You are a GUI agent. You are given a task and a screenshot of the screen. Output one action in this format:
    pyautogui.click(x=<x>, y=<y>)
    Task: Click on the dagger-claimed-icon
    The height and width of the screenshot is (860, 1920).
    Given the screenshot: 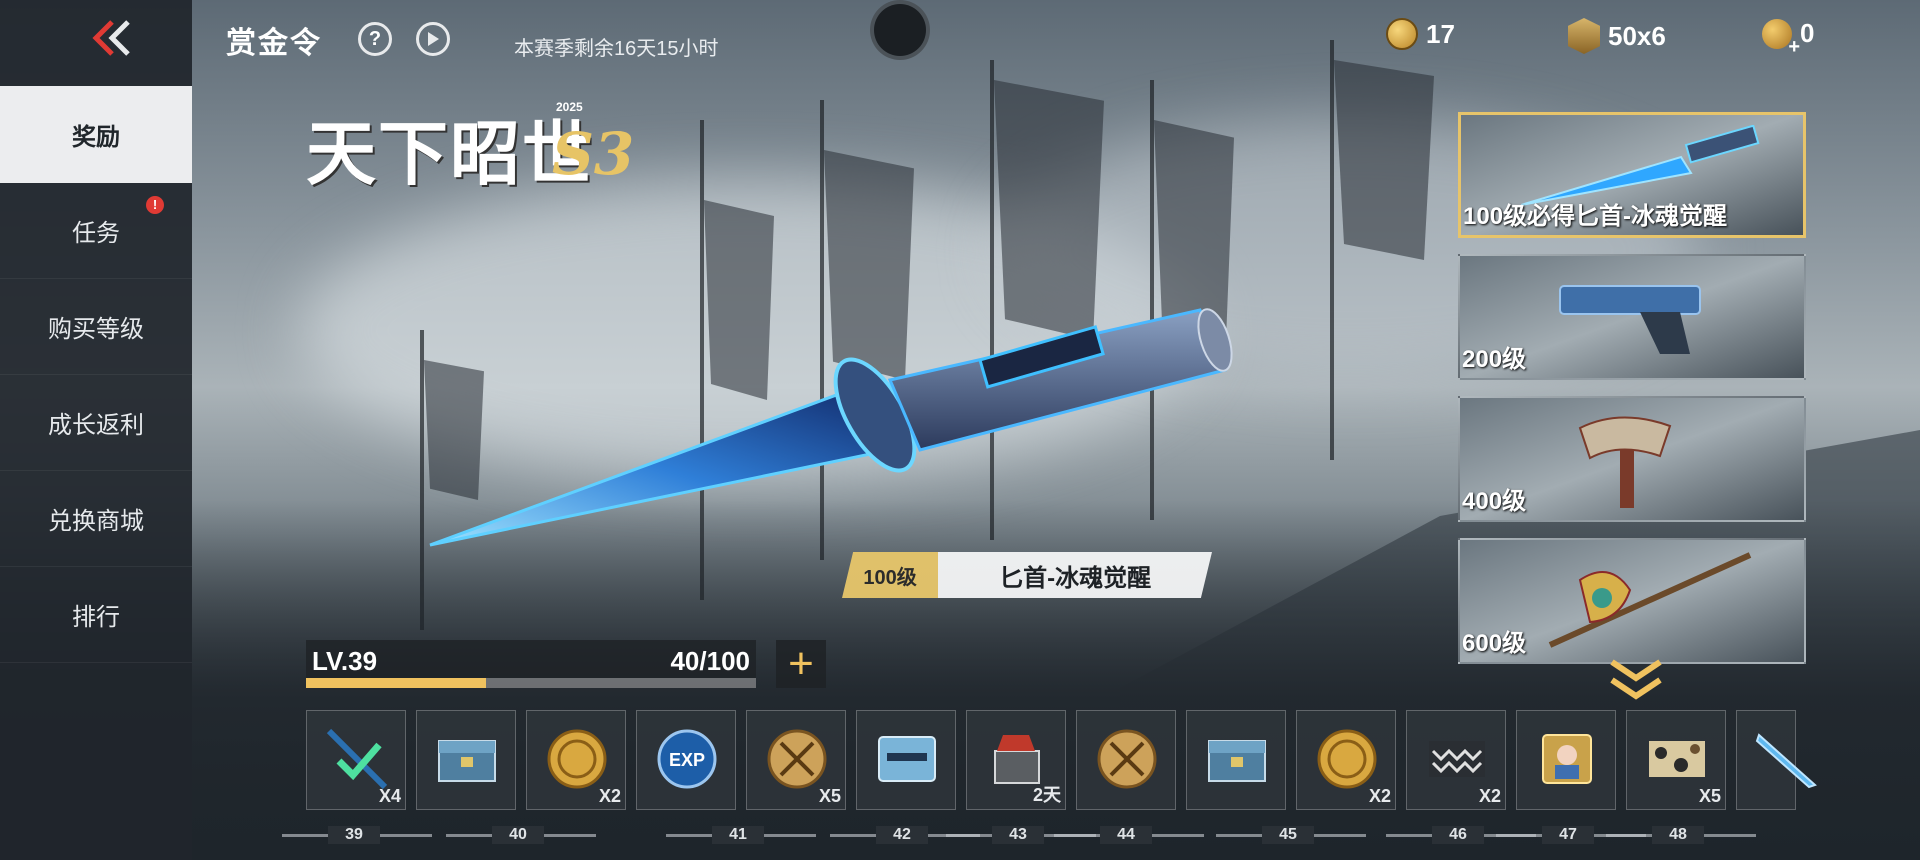 What is the action you would take?
    pyautogui.click(x=357, y=759)
    